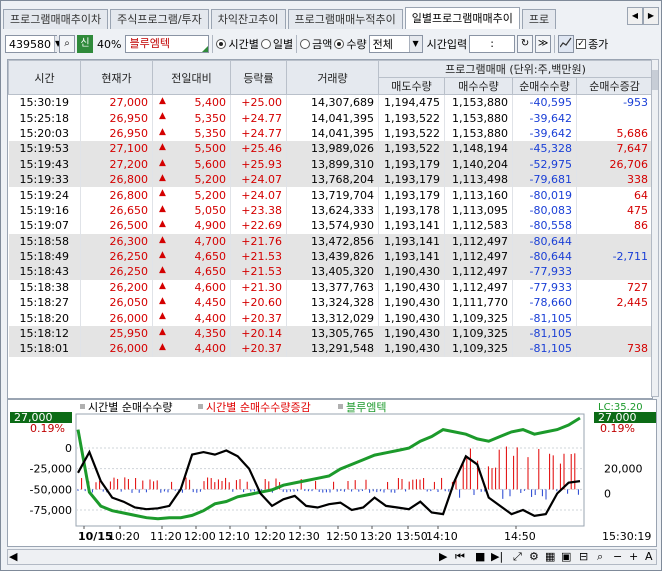  What do you see at coordinates (592, 44) in the screenshot?
I see `close-price-checkbox: ✓ 종가` at bounding box center [592, 44].